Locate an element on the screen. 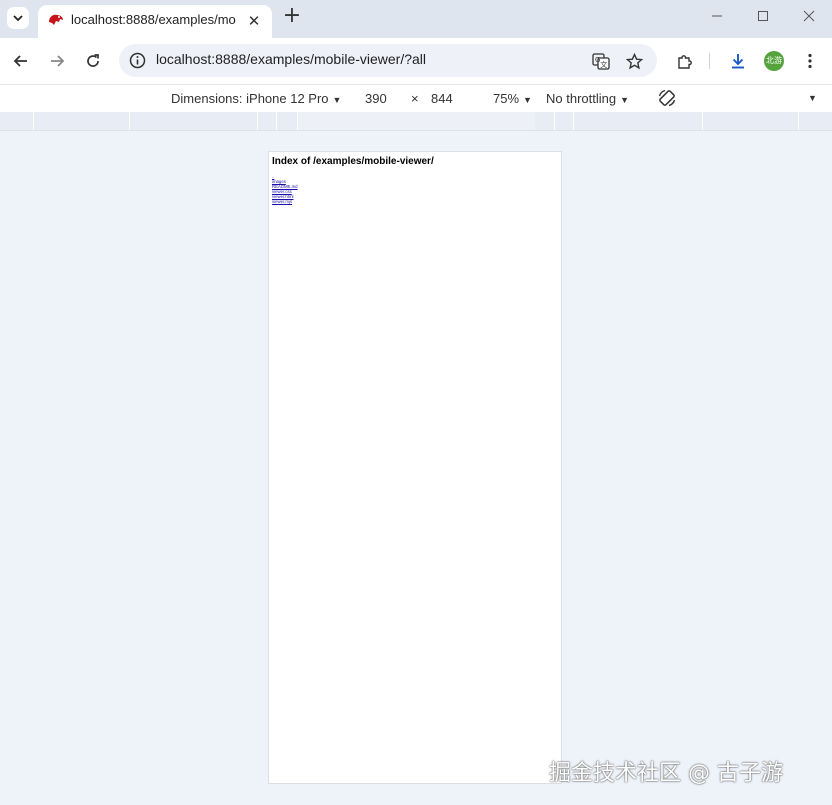 This screenshot has height=805, width=832. maximize-button is located at coordinates (763, 19).